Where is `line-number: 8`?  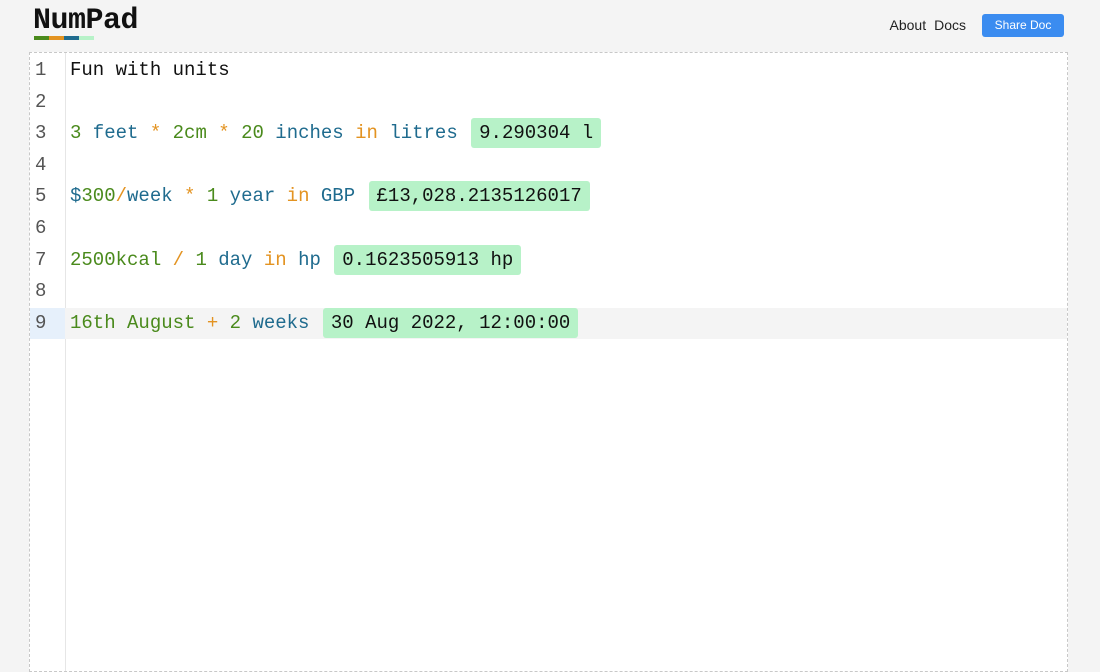 line-number: 8 is located at coordinates (41, 291).